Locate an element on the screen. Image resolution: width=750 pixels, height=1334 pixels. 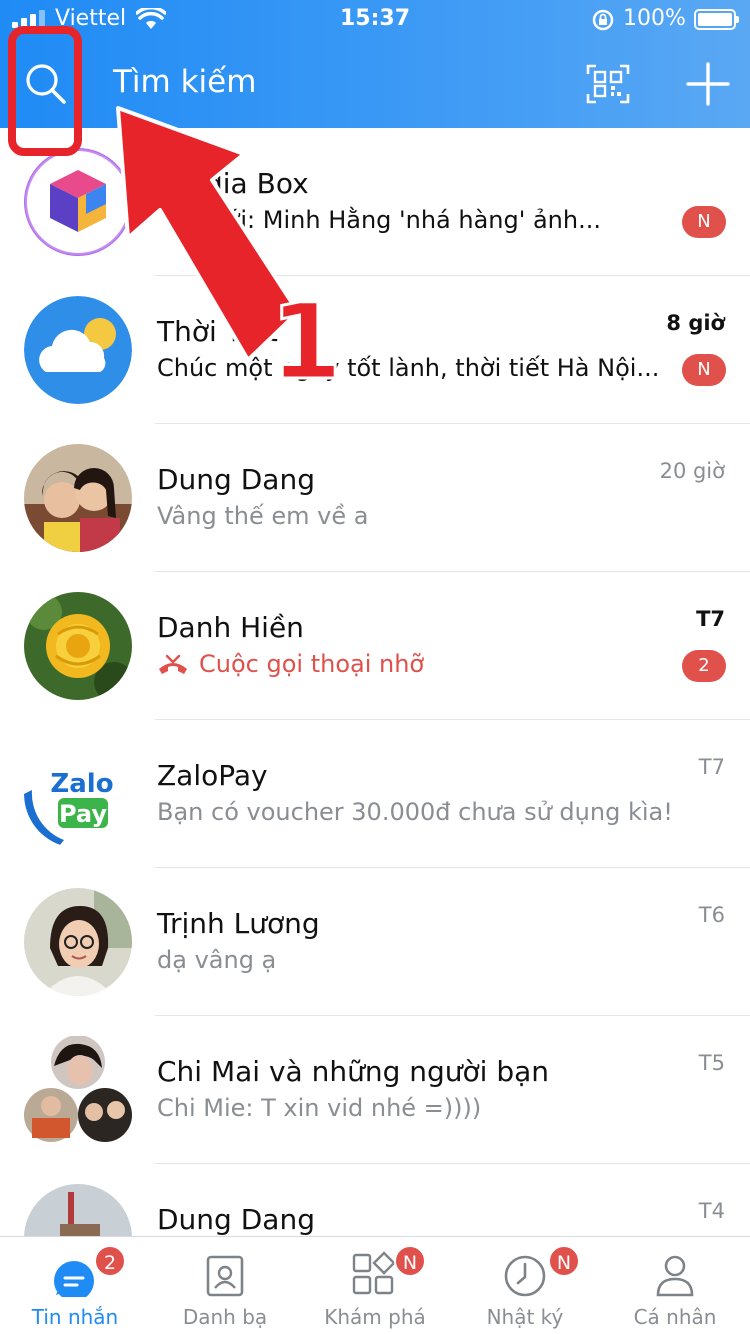
conversation-row: Trịnh Lương dạ vâng ạ T6 is located at coordinates (375, 942).